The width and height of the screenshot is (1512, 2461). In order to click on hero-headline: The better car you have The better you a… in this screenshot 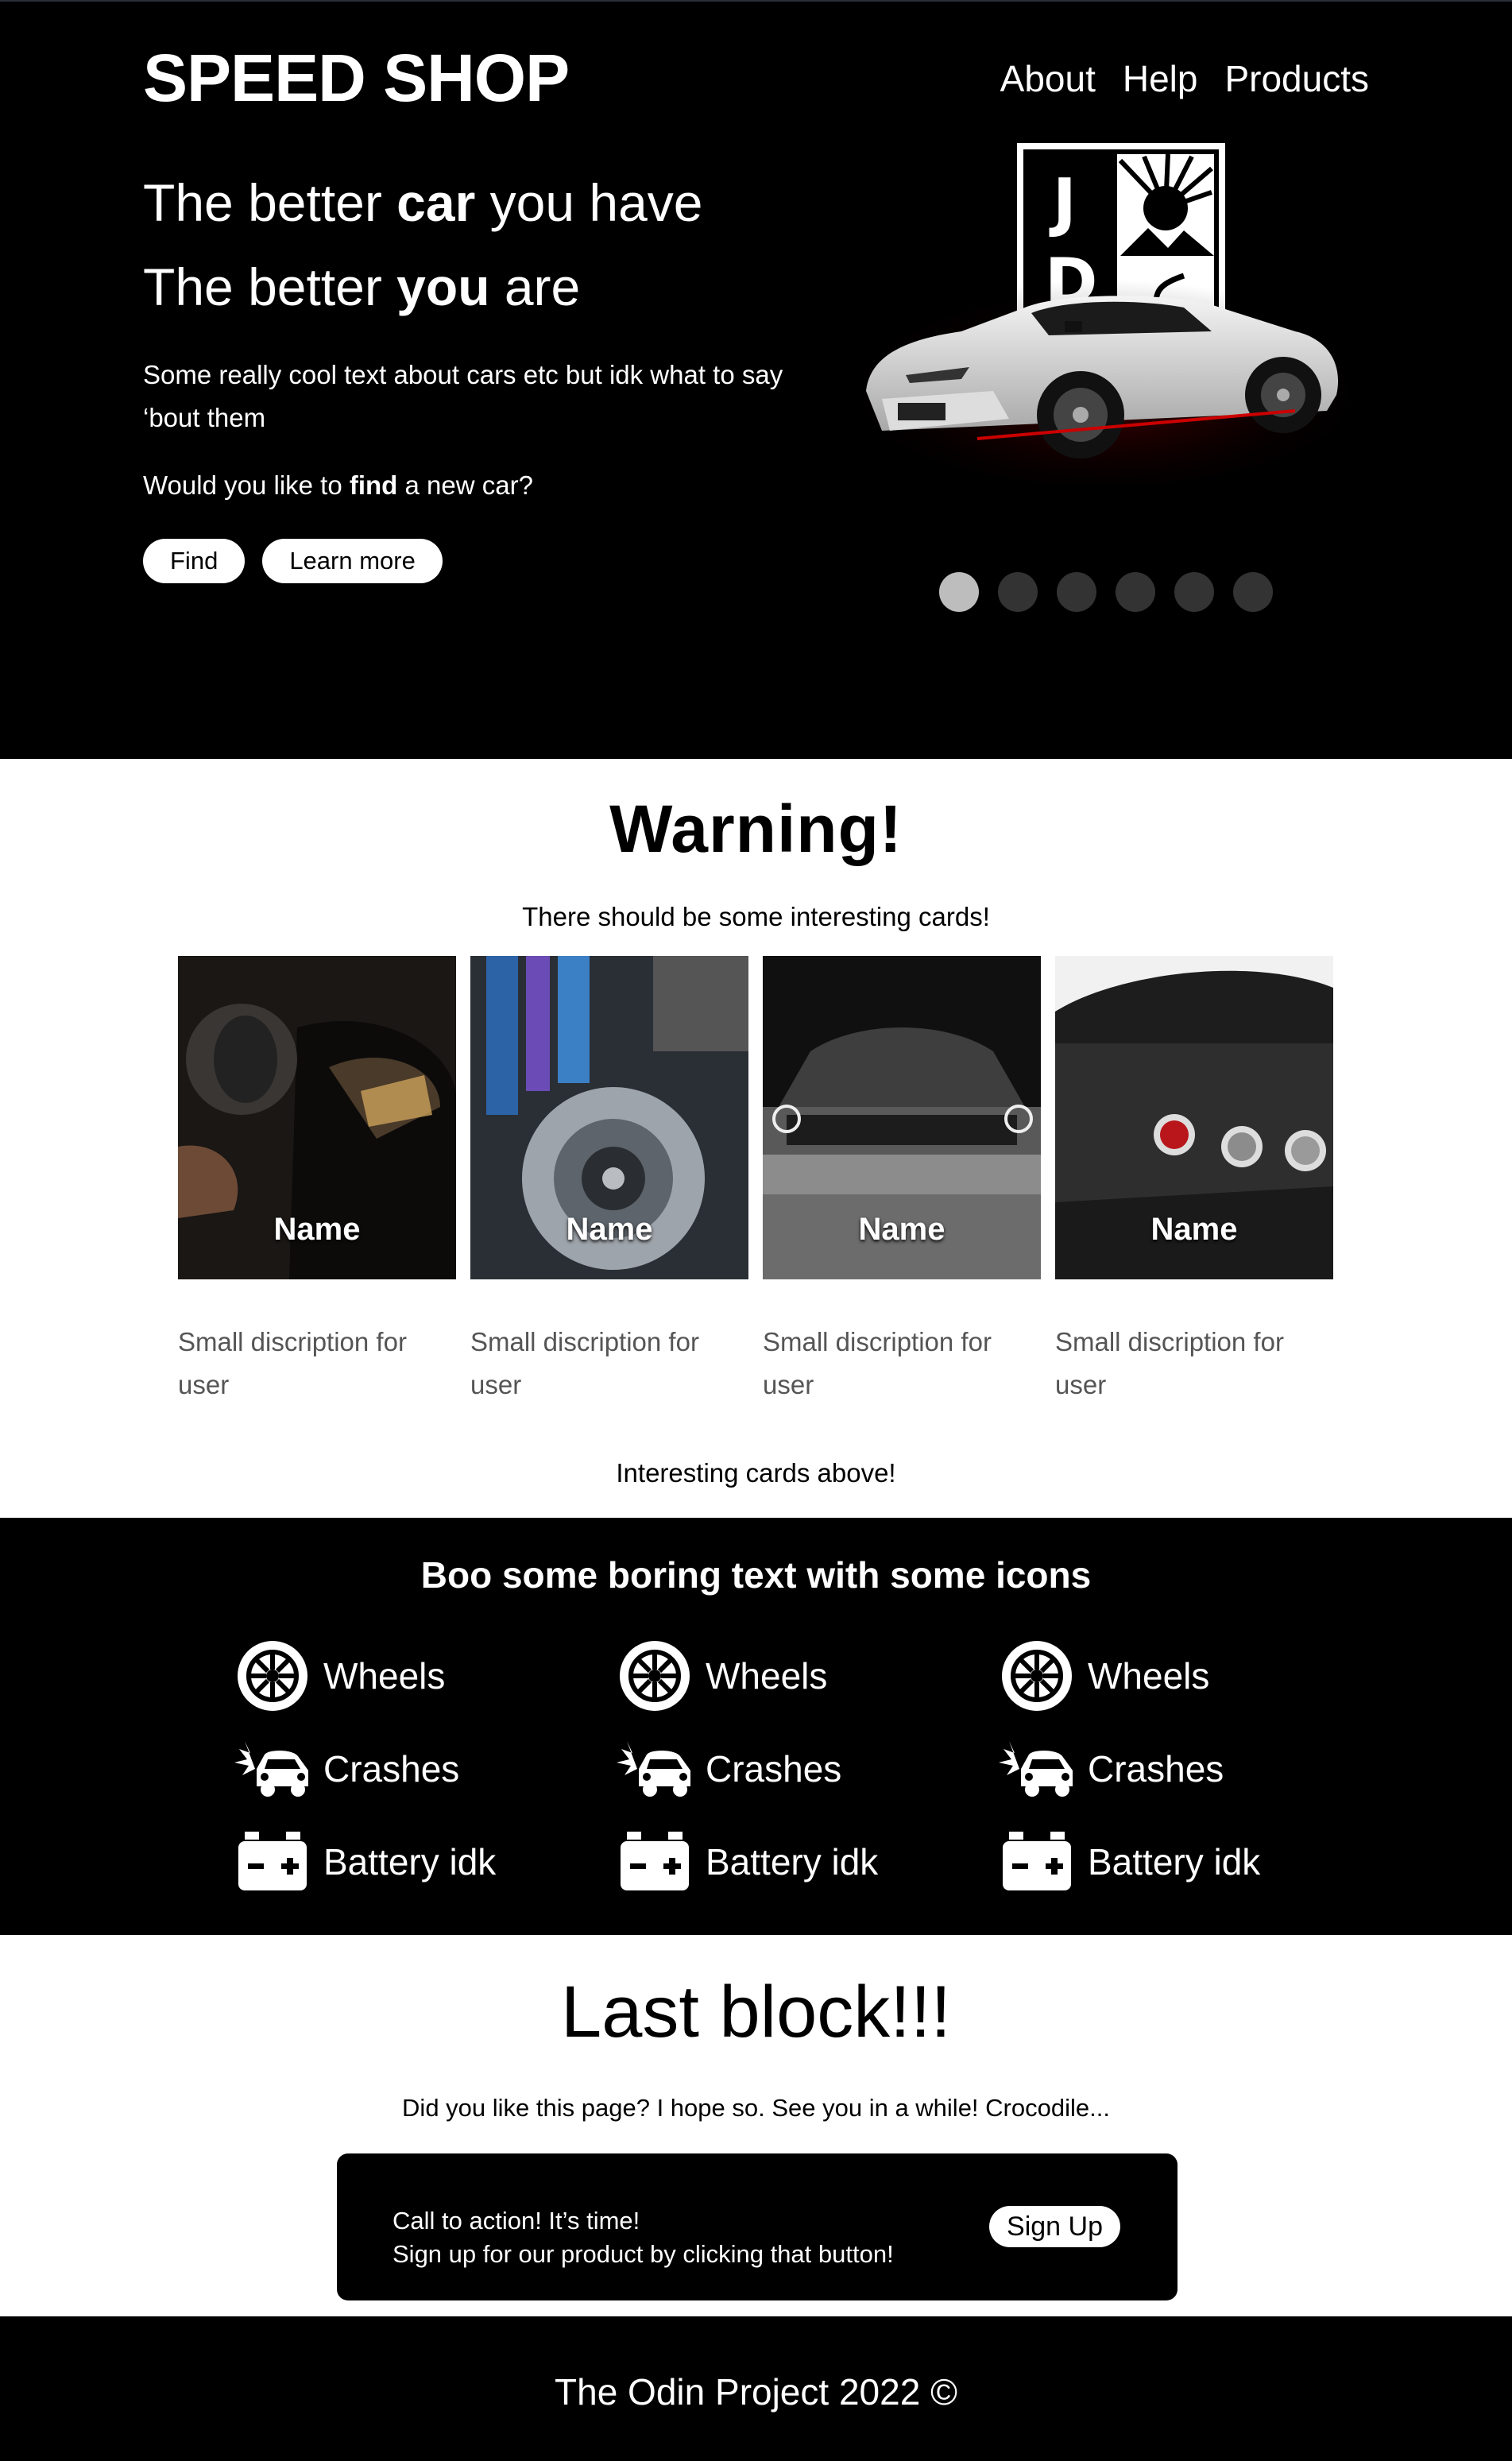, I will do `click(423, 245)`.